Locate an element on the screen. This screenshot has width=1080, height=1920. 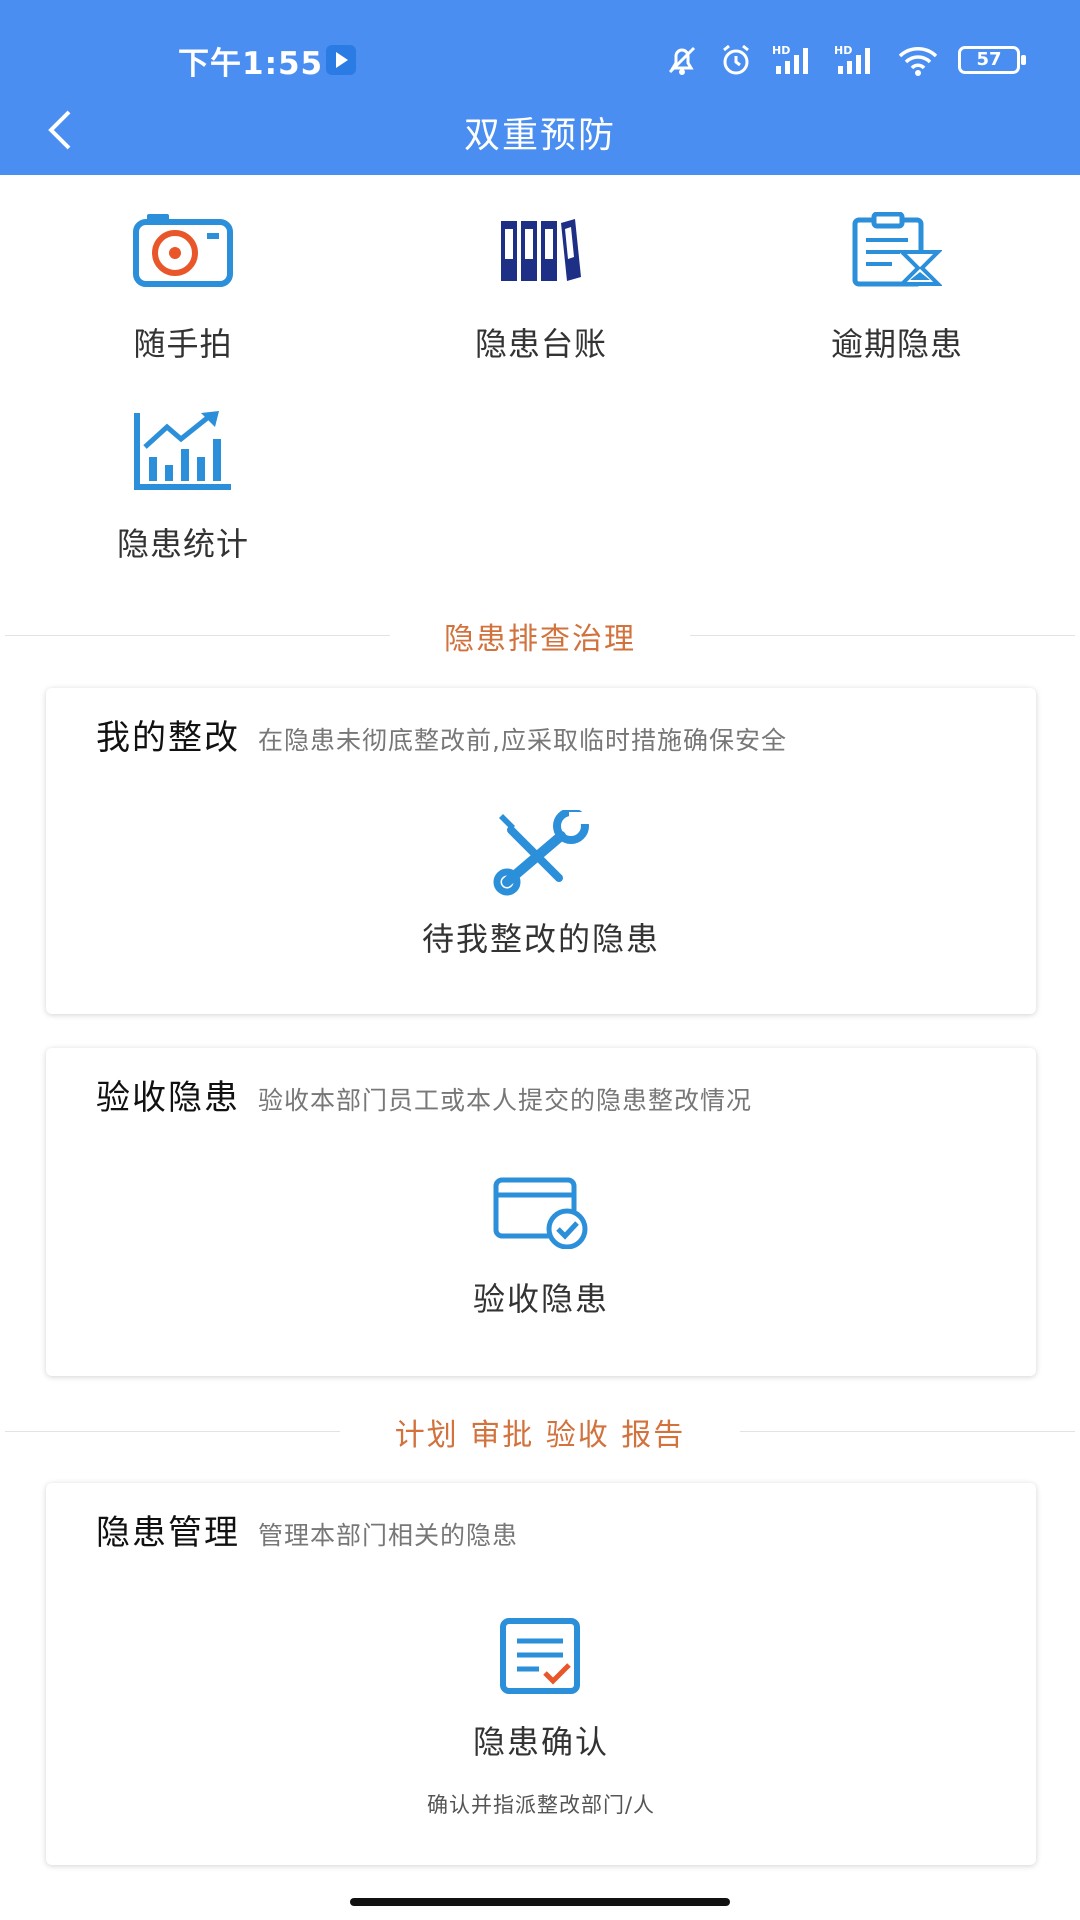
signal-hd-icon: HD is located at coordinates (790, 59).